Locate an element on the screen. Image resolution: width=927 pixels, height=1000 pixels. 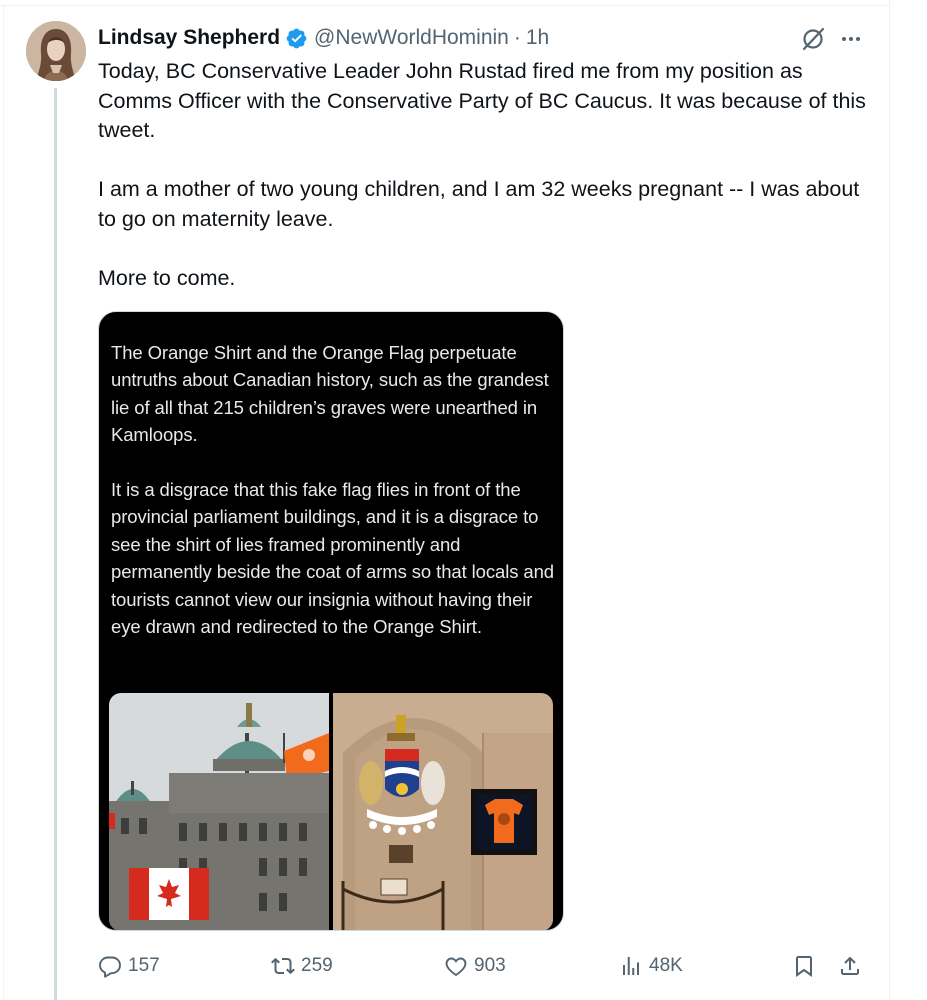
repost-icon is located at coordinates (283, 966).